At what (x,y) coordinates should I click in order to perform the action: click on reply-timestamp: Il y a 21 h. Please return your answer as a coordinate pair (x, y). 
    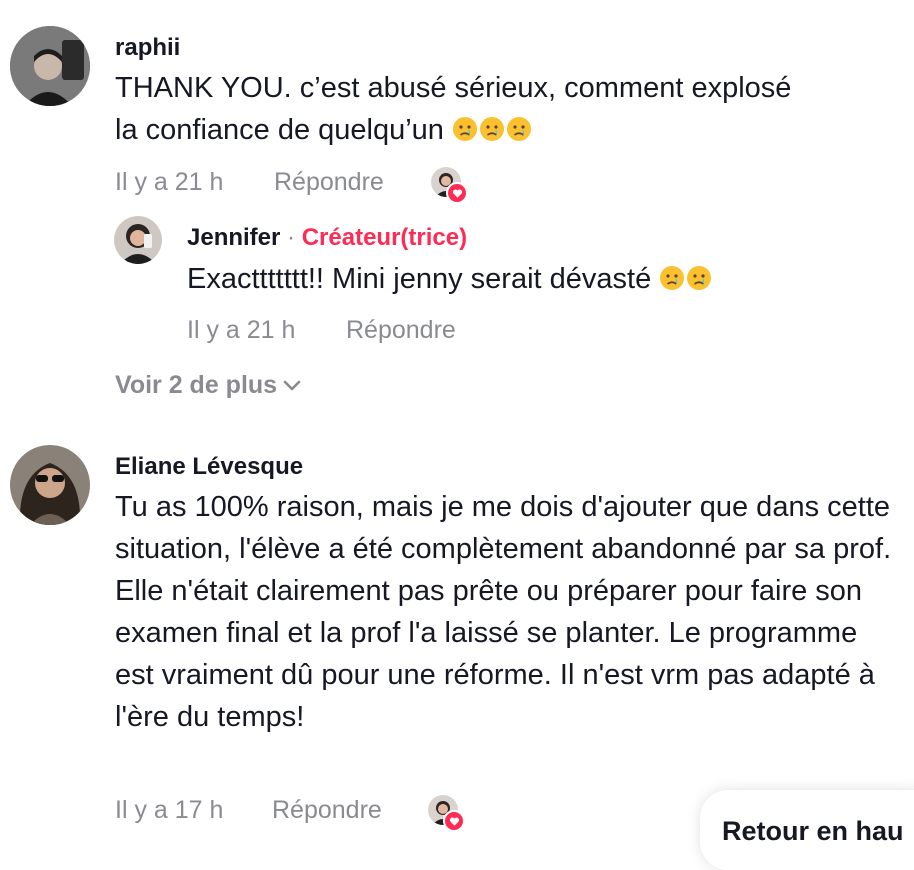
    Looking at the image, I should click on (241, 330).